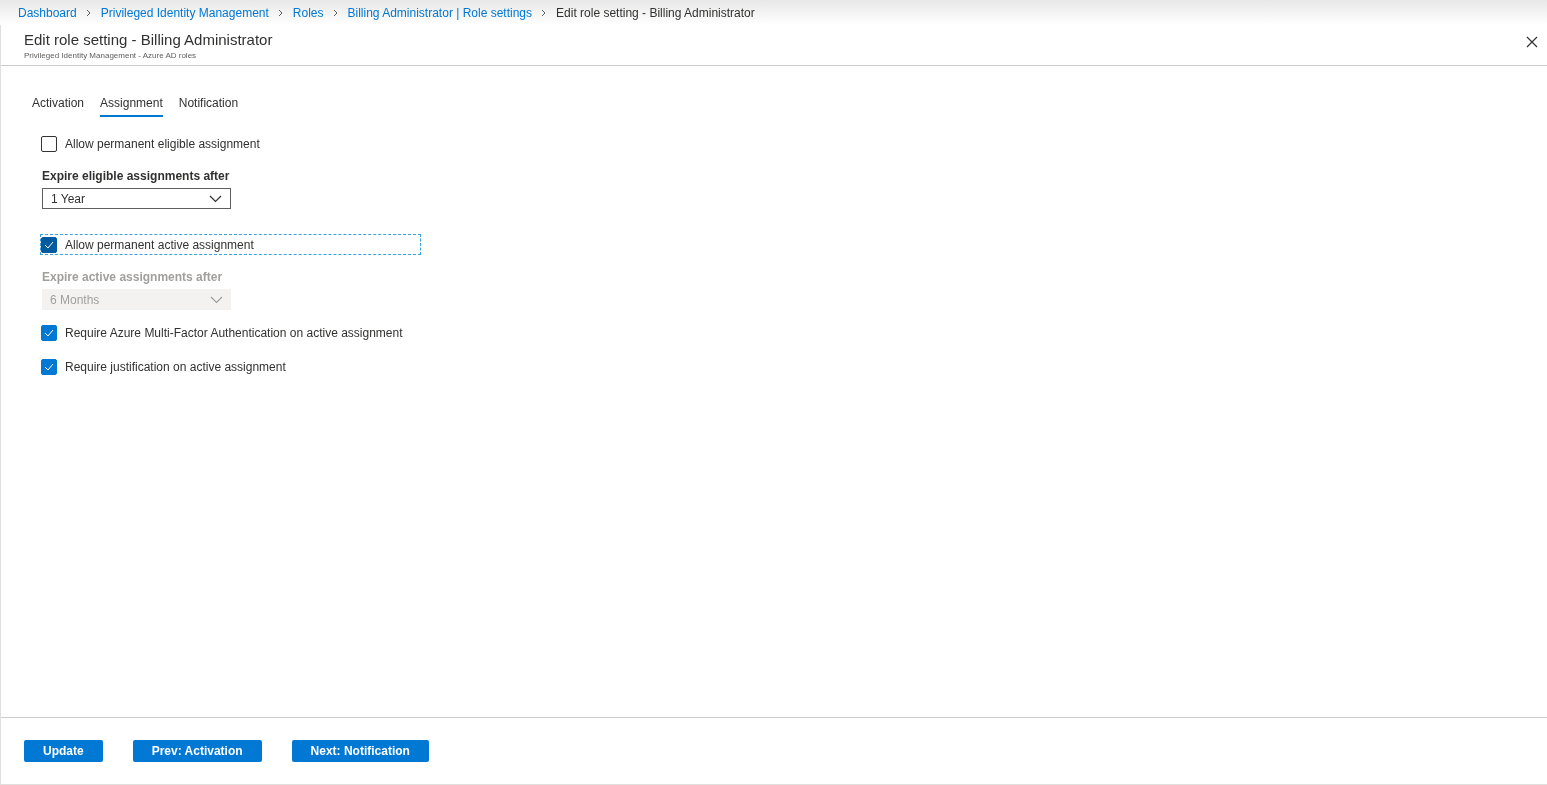 This screenshot has width=1547, height=785. I want to click on checkbox-row: Require justification on active assignment, so click(230, 366).